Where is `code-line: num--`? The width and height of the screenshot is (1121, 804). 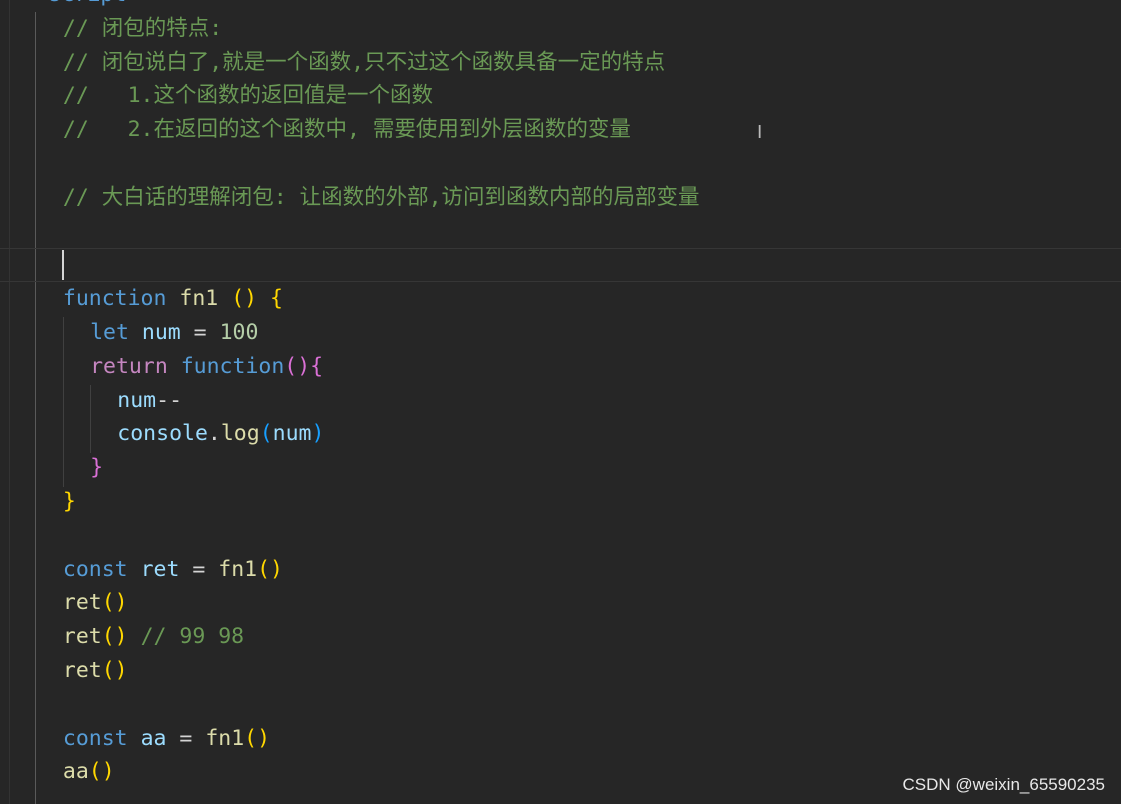 code-line: num-- is located at coordinates (560, 401).